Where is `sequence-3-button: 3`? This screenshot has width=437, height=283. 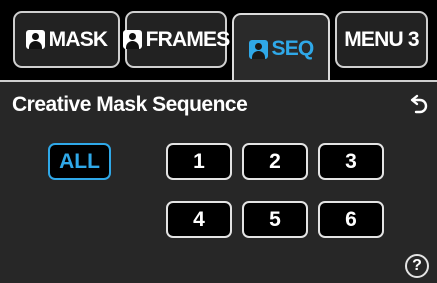 sequence-3-button: 3 is located at coordinates (351, 161).